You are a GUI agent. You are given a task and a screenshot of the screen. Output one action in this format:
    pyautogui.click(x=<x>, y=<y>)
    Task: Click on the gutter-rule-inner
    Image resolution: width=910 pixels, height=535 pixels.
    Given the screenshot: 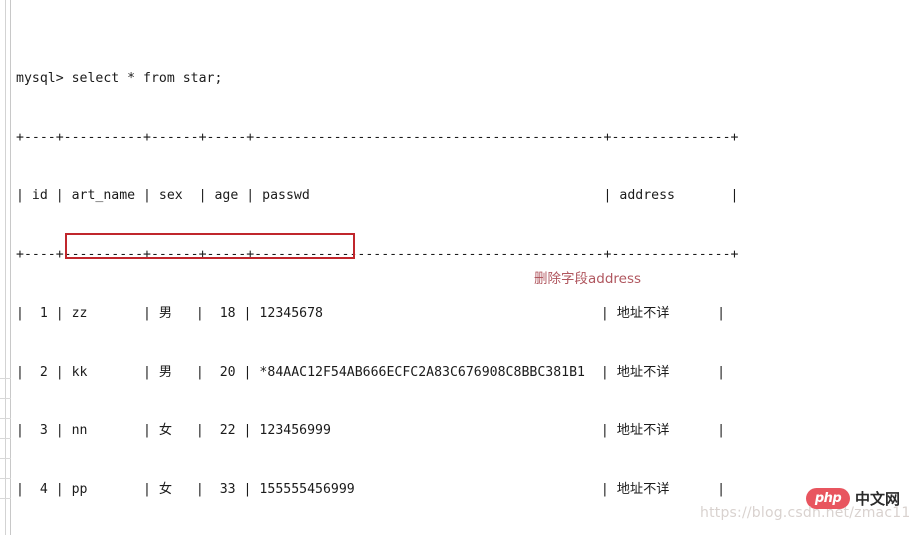 What is the action you would take?
    pyautogui.click(x=10, y=267)
    